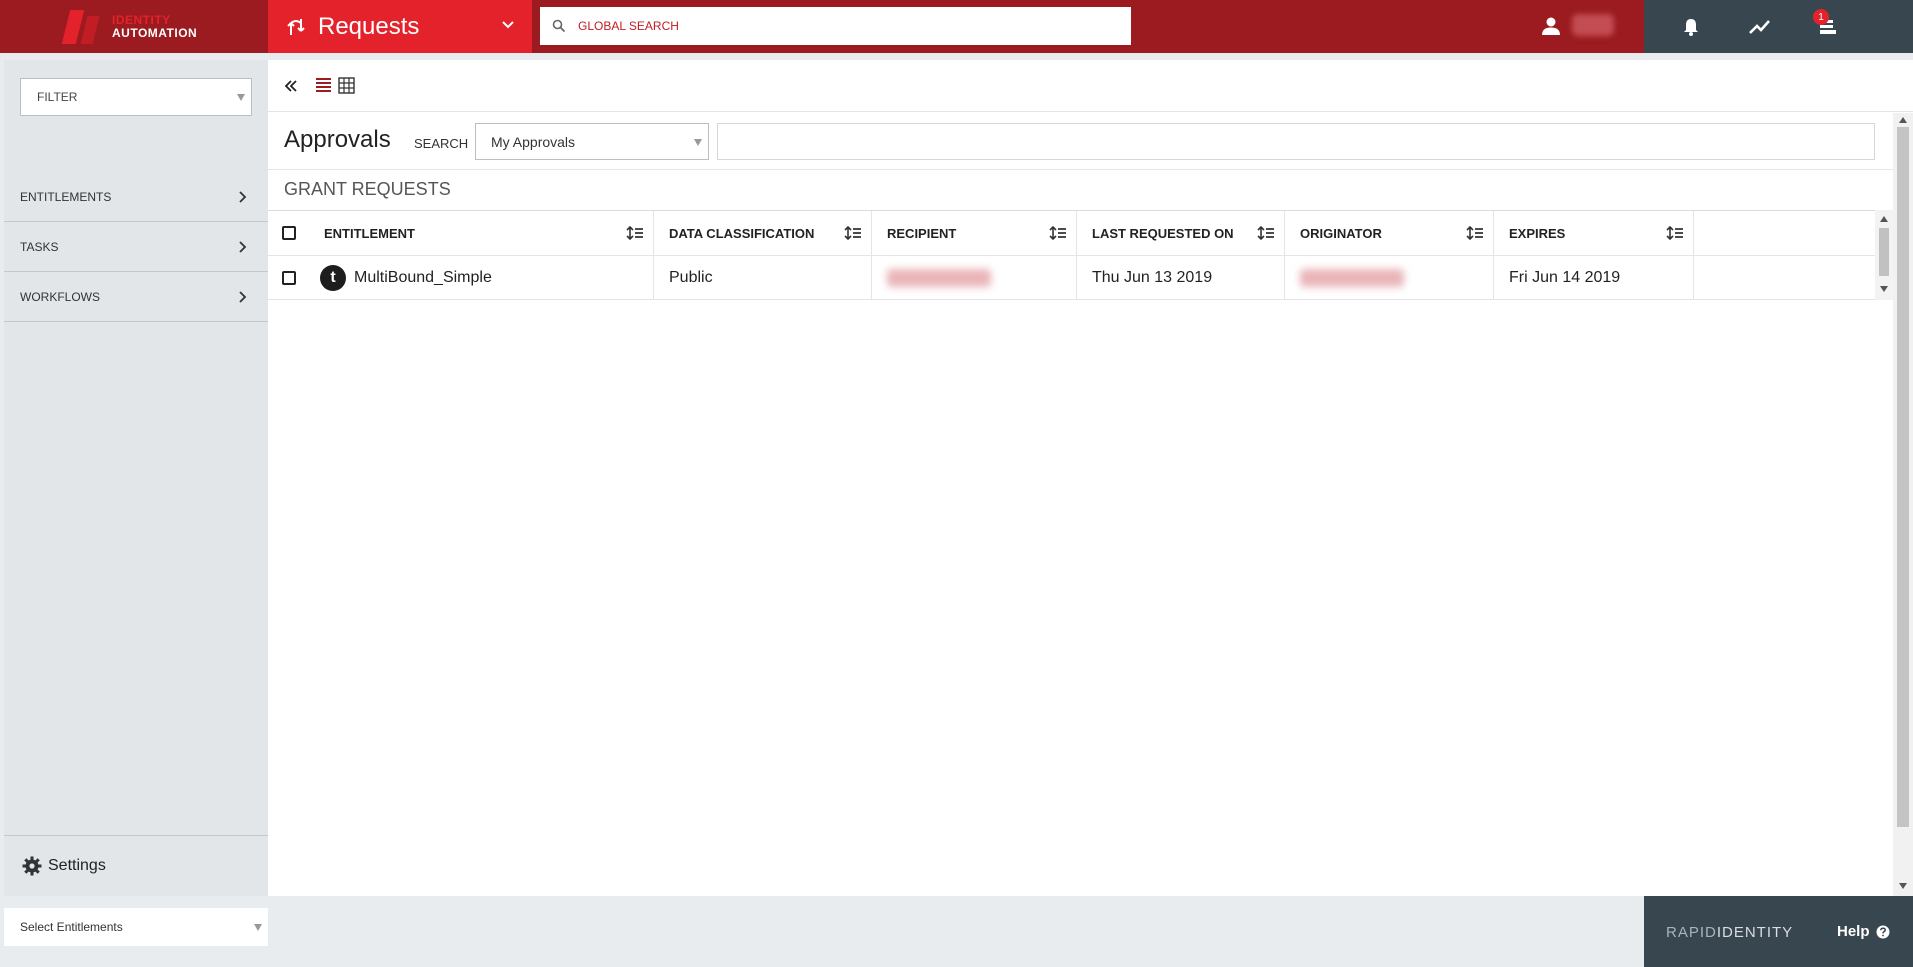 The image size is (1913, 967). I want to click on user-name-redacted, so click(1593, 25).